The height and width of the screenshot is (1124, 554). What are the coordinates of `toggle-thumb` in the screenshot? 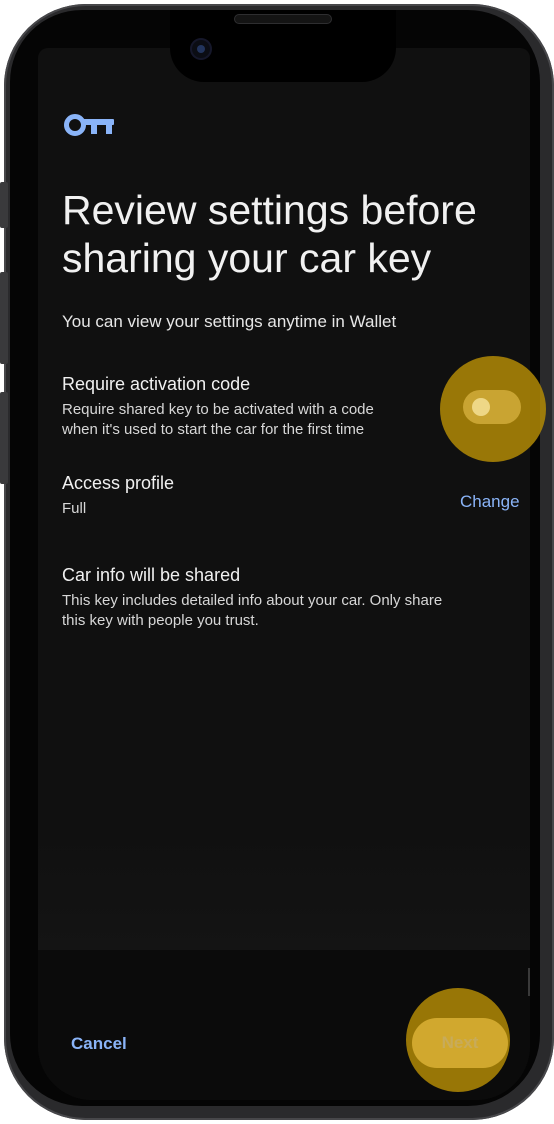 It's located at (481, 407).